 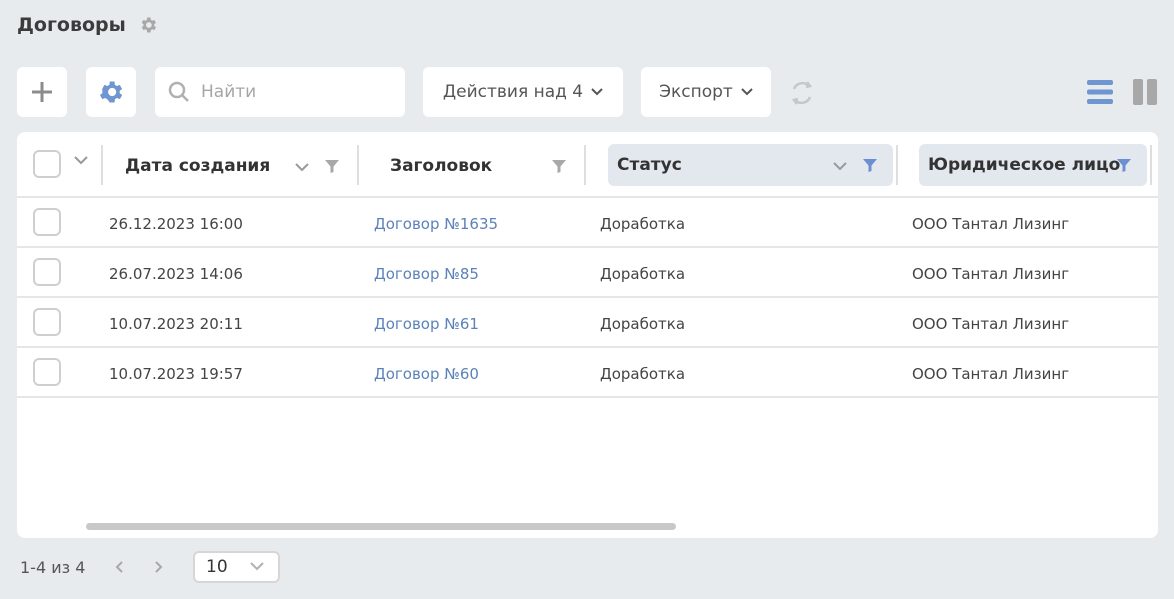 I want to click on pagination-range: 1-4 из 4, so click(x=53, y=567).